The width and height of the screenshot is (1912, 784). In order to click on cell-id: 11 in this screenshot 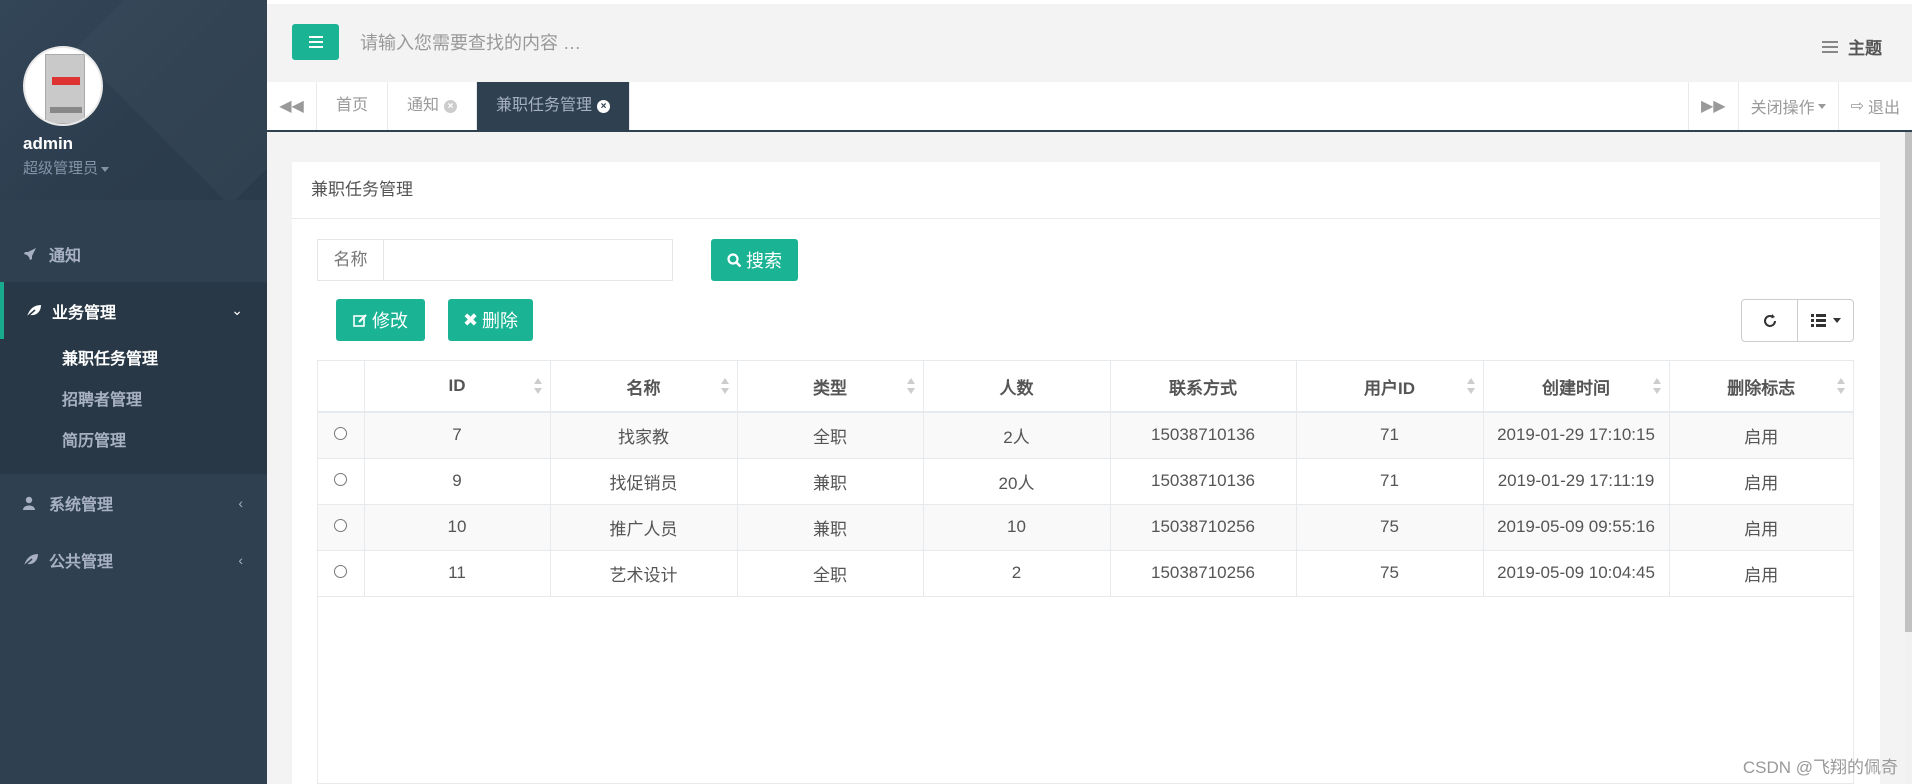, I will do `click(457, 573)`.